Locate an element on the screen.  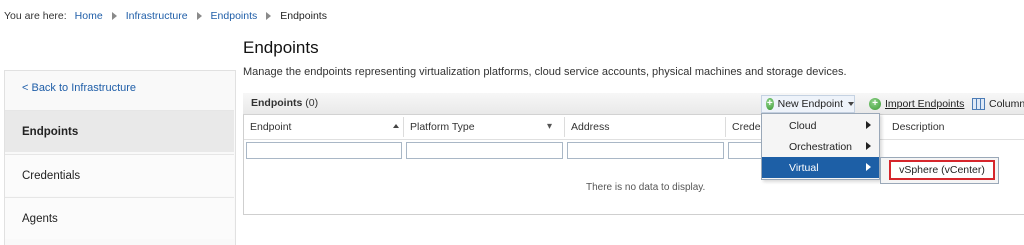
grid-caption: Endpoints (0) is located at coordinates (284, 103).